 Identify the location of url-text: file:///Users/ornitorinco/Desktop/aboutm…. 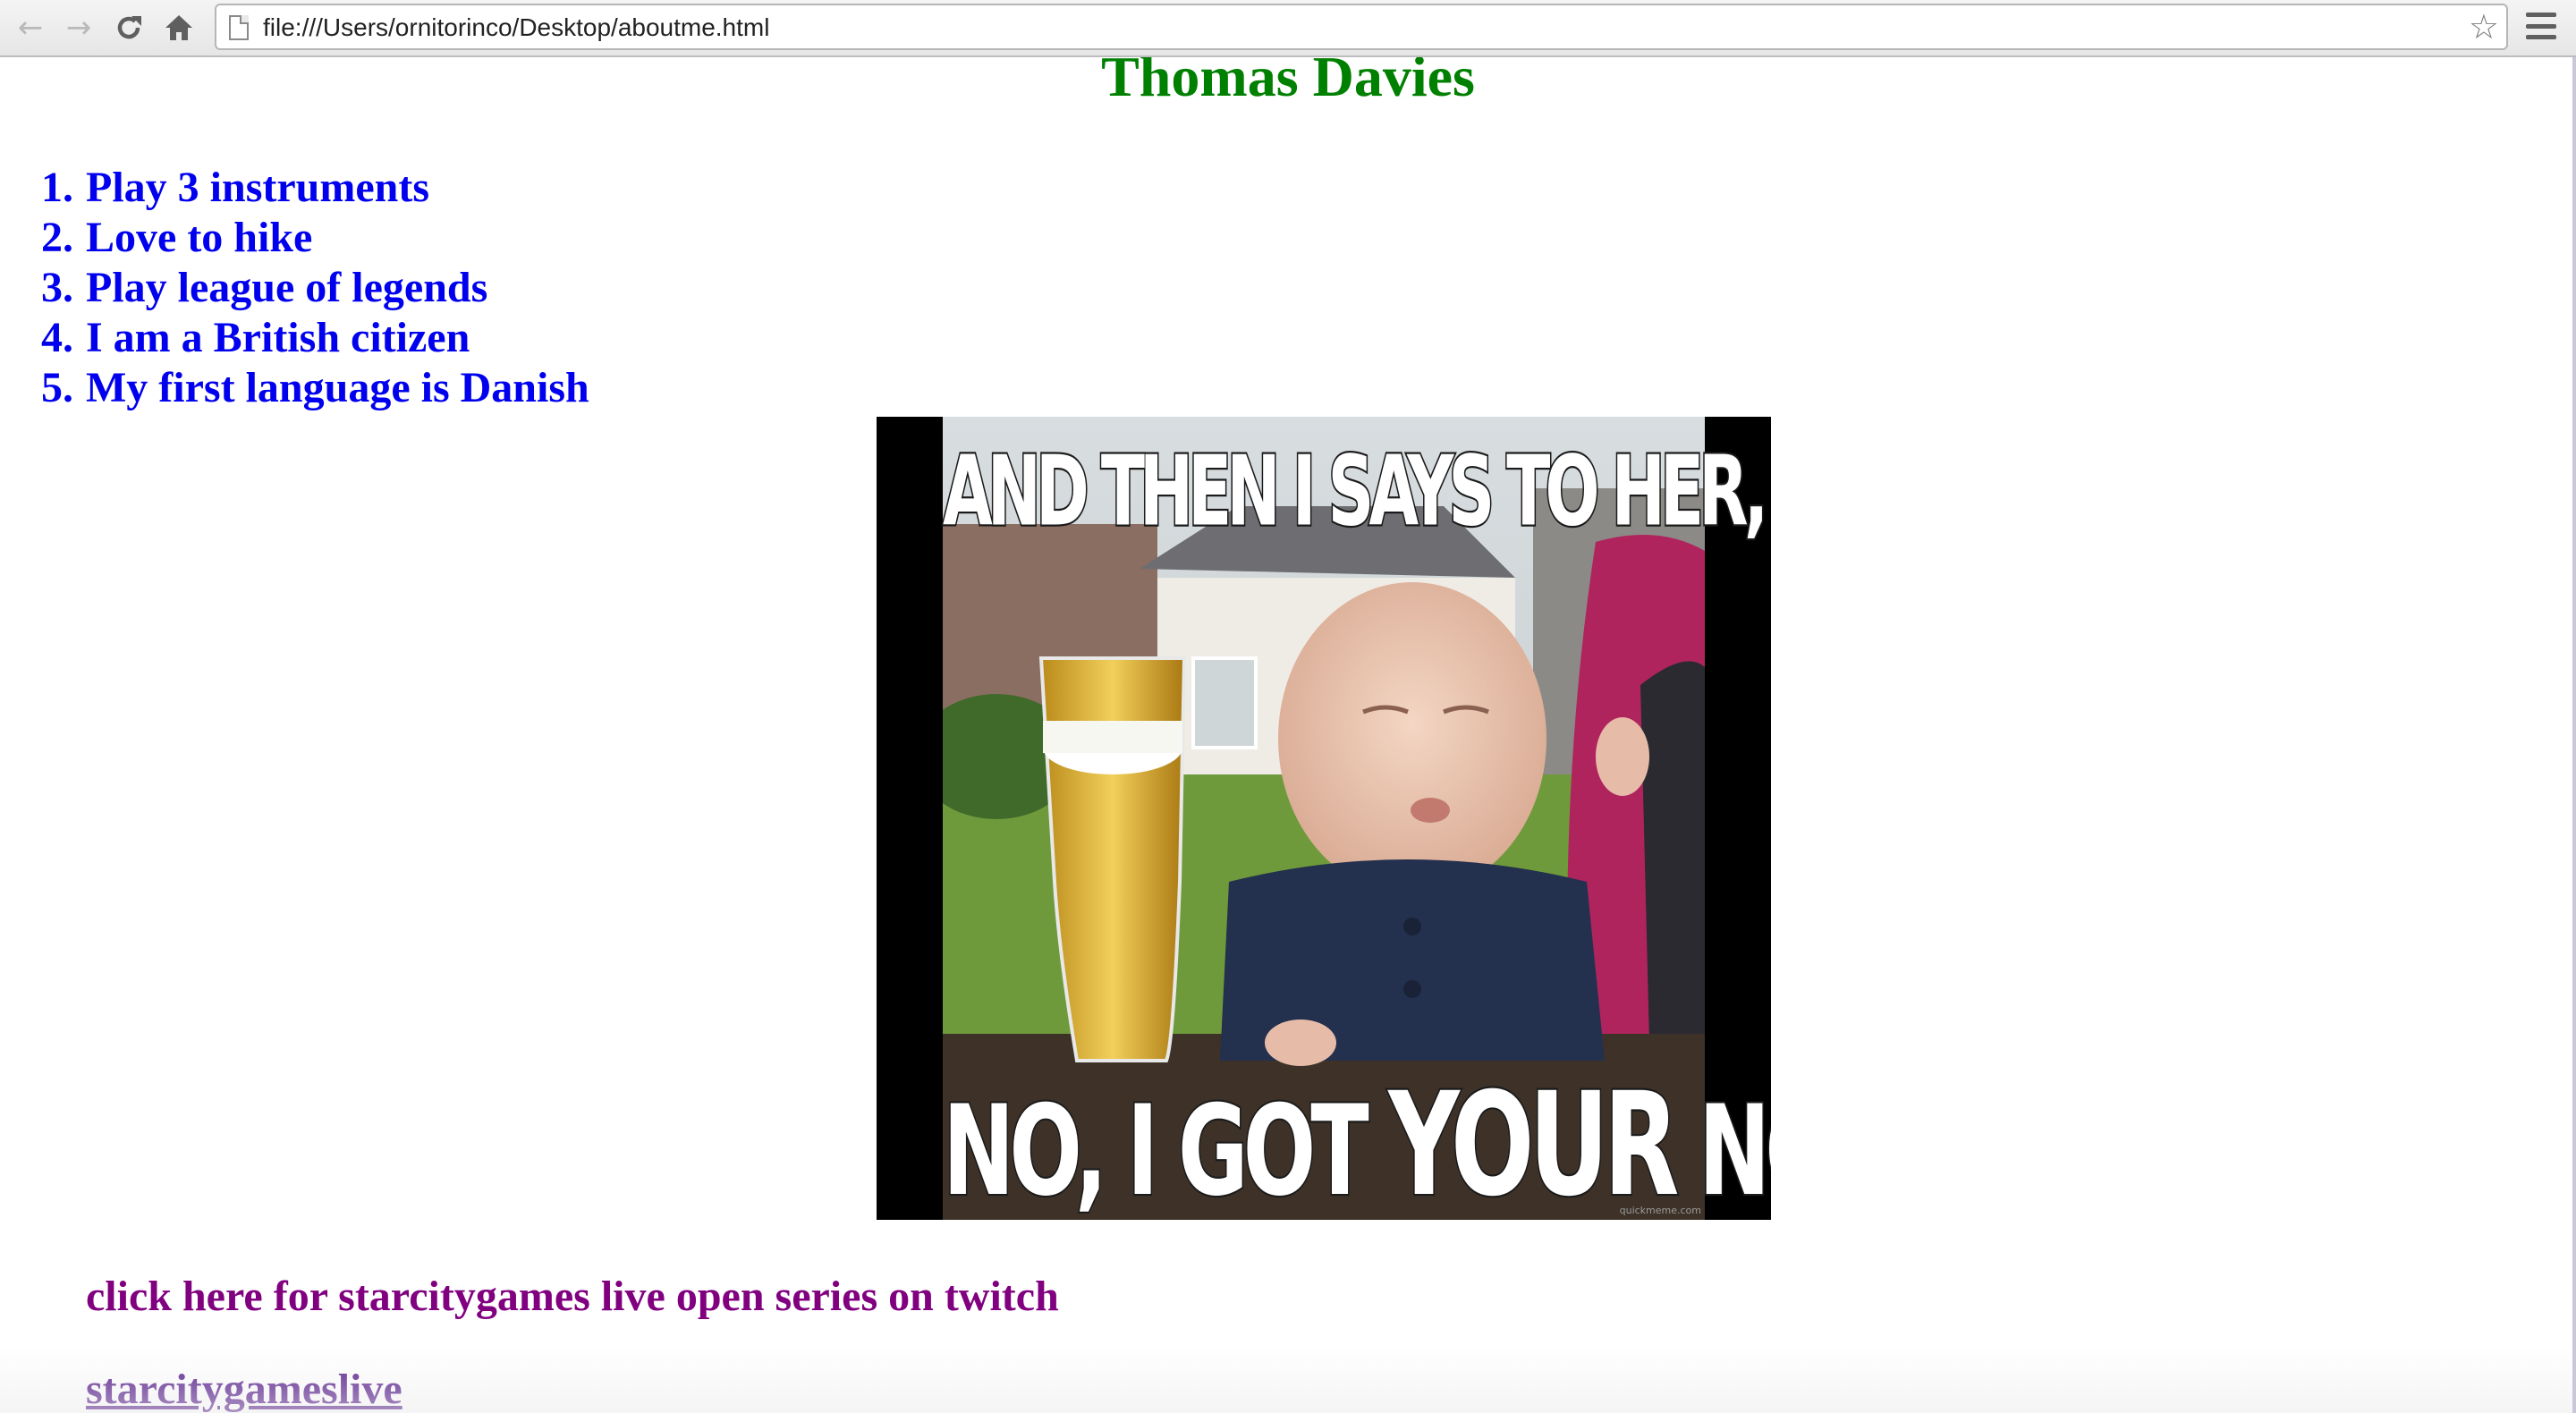
(516, 28).